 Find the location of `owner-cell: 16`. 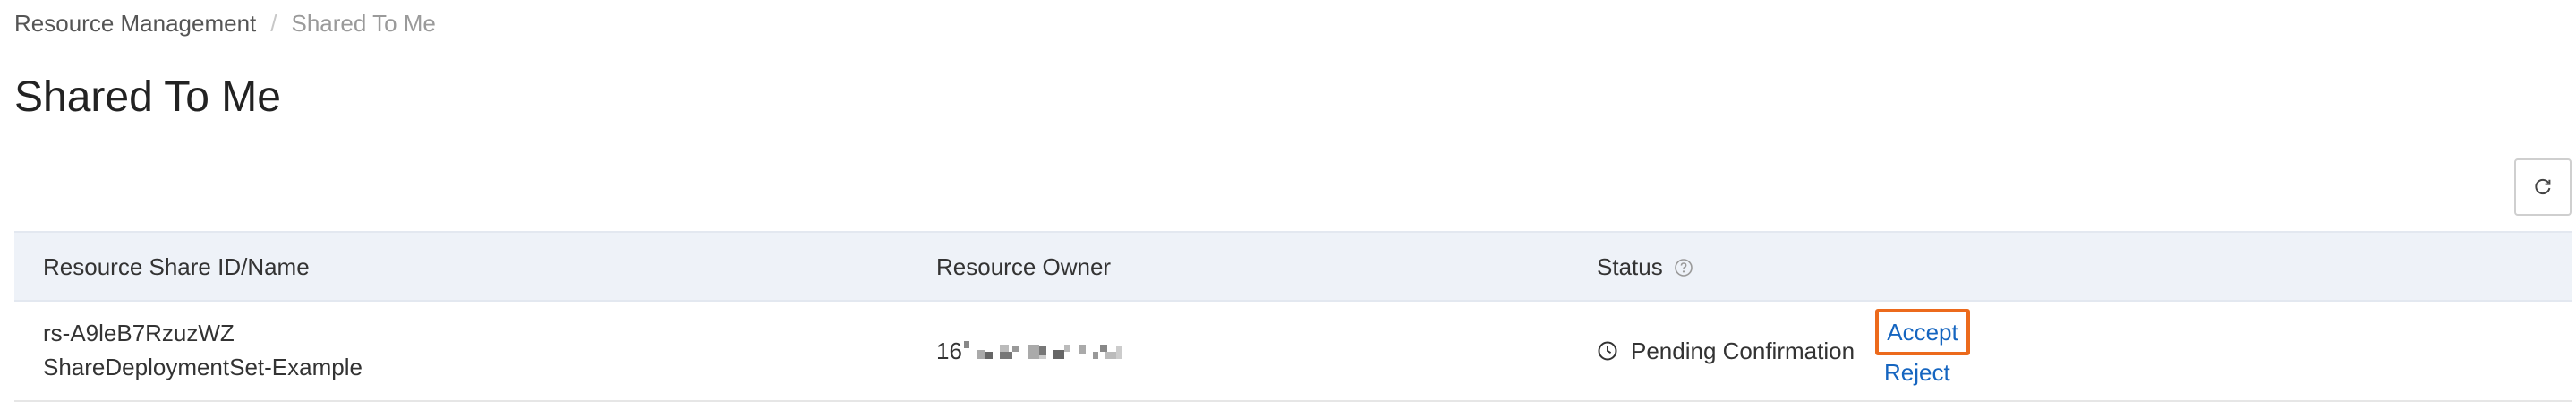

owner-cell: 16 is located at coordinates (1057, 351).